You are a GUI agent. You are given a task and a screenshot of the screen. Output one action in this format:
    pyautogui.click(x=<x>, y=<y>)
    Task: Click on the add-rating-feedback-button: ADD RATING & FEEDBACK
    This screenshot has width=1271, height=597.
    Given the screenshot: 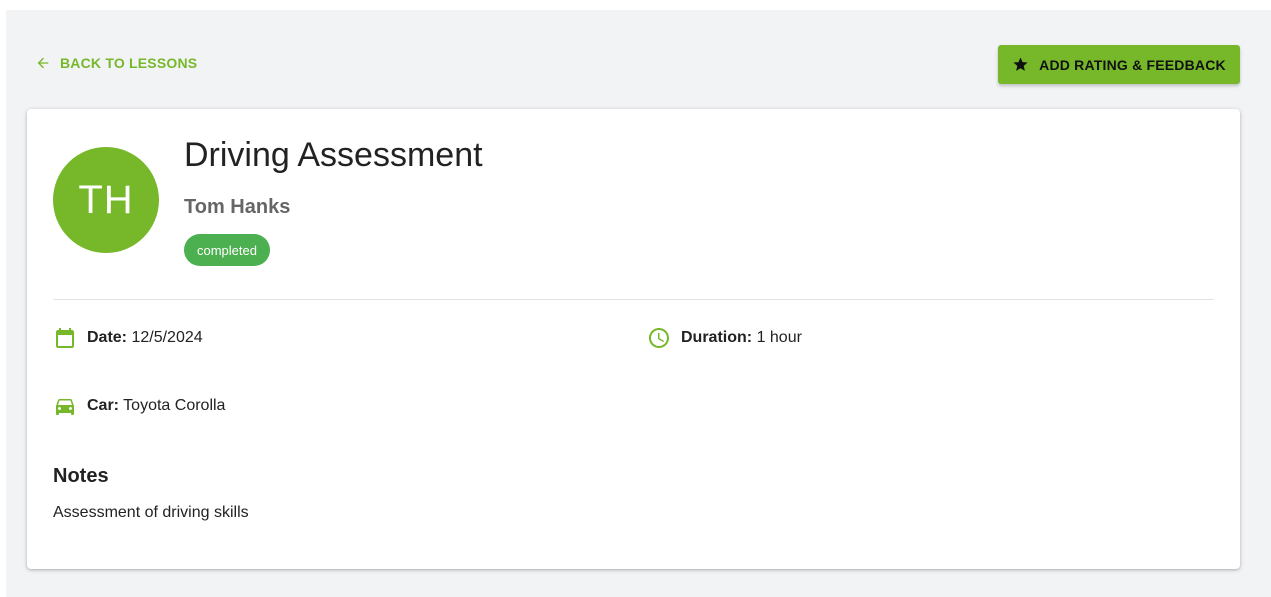 What is the action you would take?
    pyautogui.click(x=1119, y=64)
    